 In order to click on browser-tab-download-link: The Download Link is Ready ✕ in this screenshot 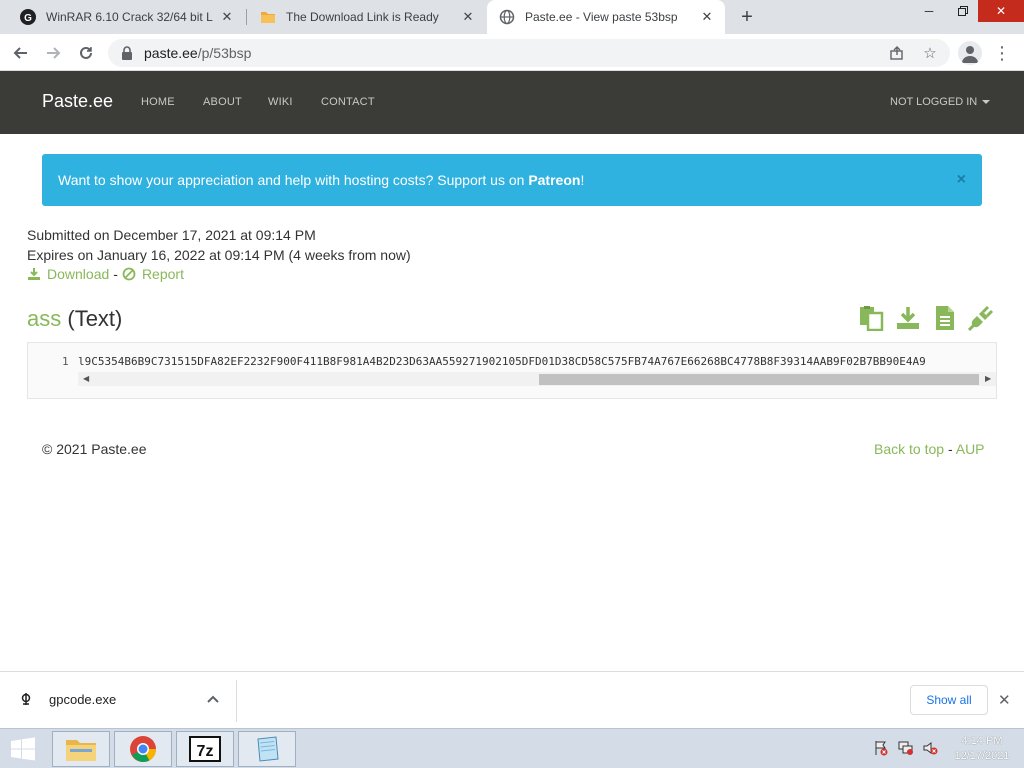, I will do `click(367, 17)`.